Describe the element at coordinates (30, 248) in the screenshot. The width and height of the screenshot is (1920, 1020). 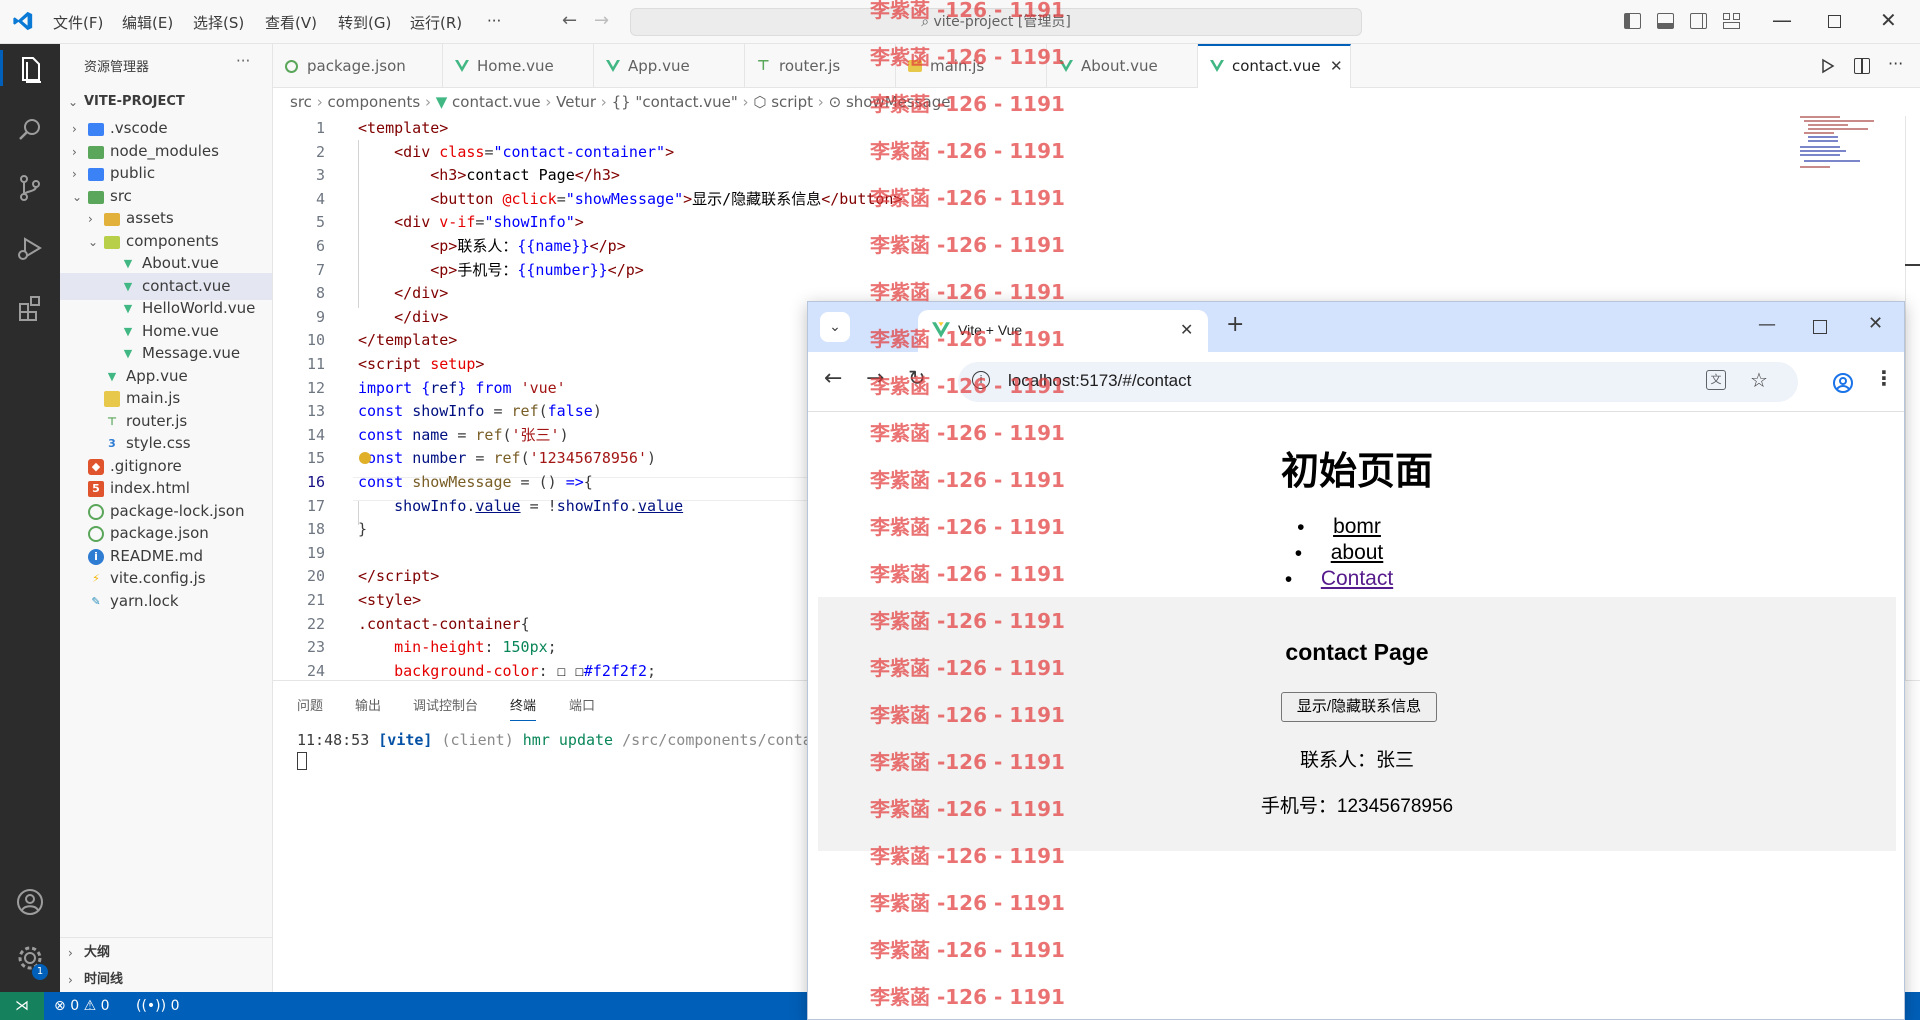
I see `run-debug-icon` at that location.